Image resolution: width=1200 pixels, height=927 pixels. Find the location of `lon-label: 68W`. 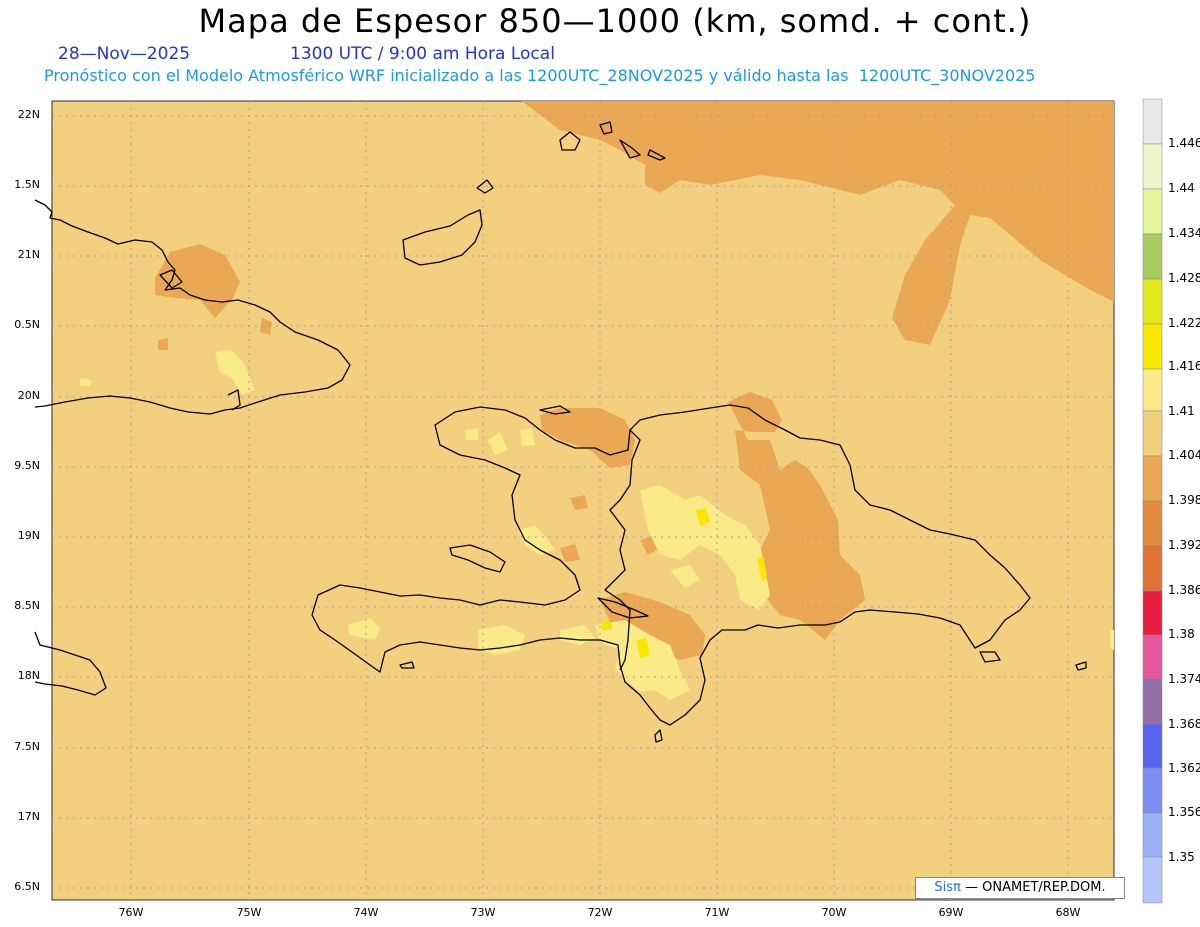

lon-label: 68W is located at coordinates (1068, 912).